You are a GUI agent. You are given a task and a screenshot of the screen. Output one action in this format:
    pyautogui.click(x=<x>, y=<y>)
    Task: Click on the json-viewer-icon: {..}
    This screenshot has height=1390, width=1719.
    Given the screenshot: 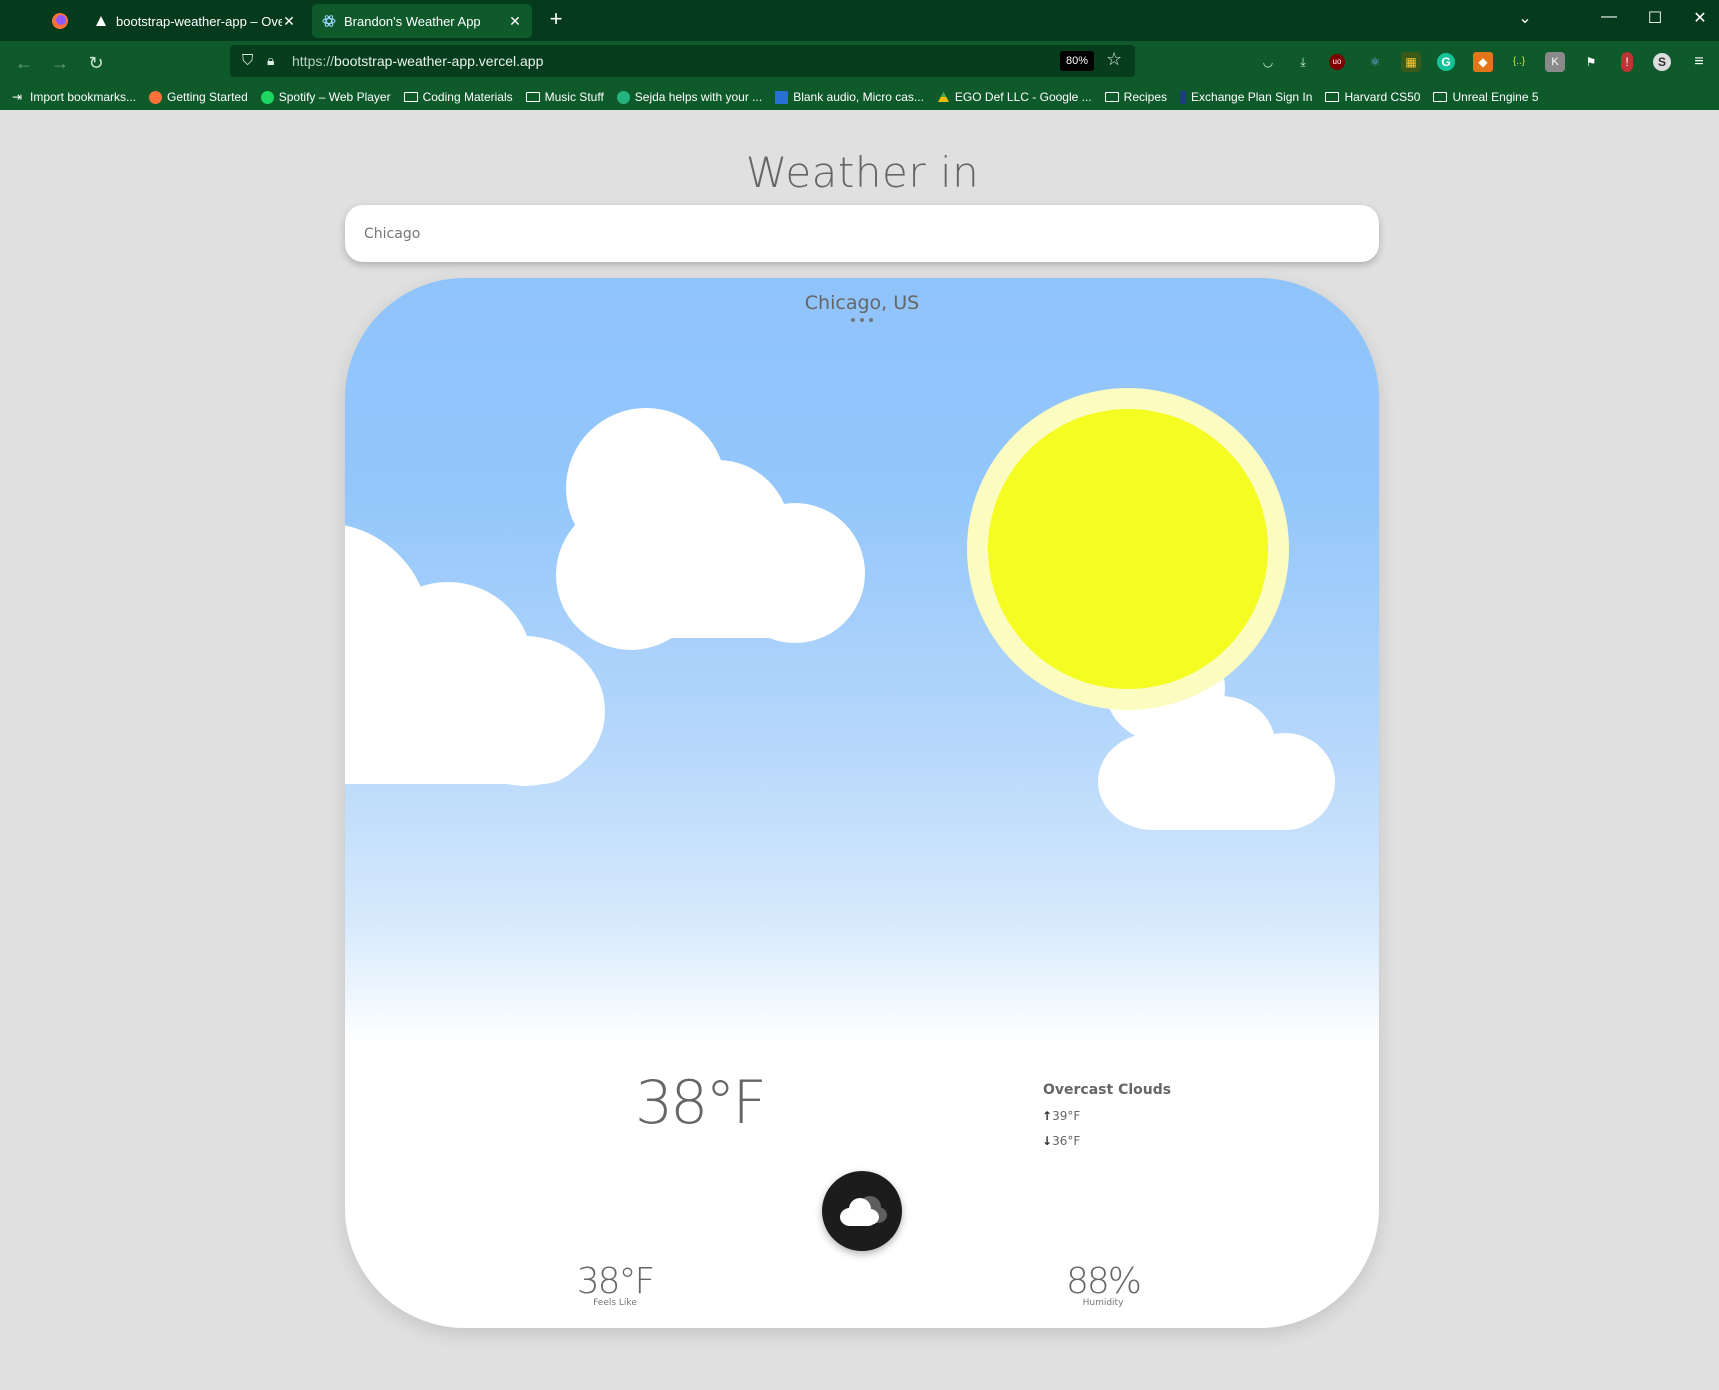 What is the action you would take?
    pyautogui.click(x=1519, y=62)
    